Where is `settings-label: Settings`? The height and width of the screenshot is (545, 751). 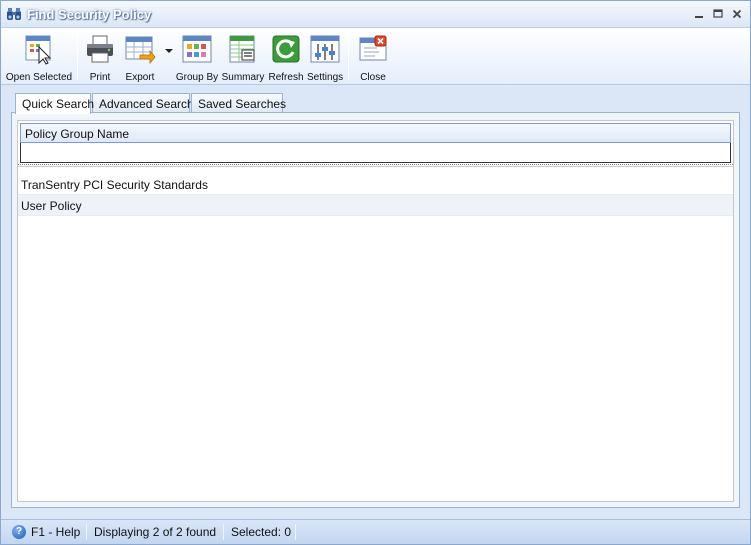 settings-label: Settings is located at coordinates (325, 77).